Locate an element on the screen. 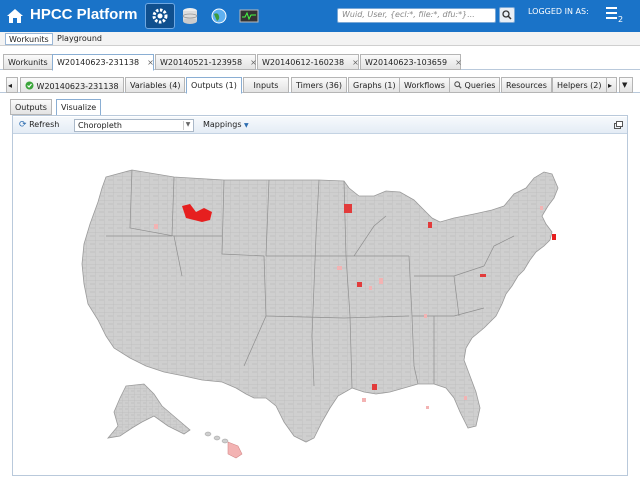  tab-graphs: Graphs (1) is located at coordinates (374, 85).